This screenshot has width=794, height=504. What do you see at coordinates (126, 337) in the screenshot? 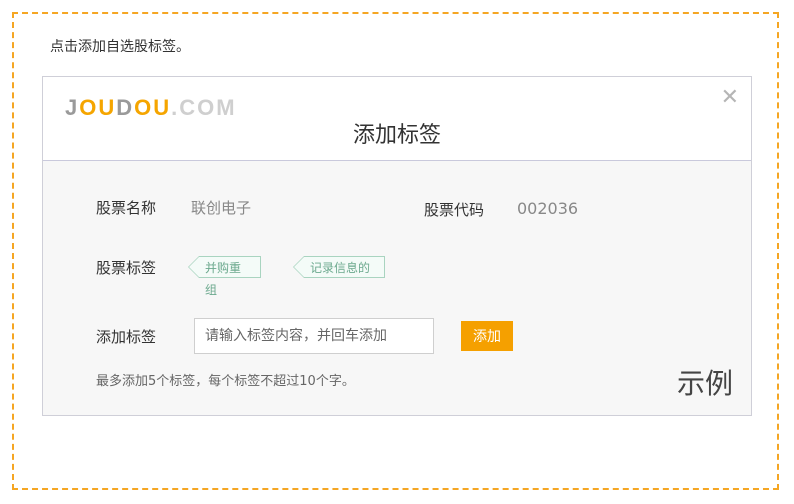
I see `add-tag-label: 添加标签` at bounding box center [126, 337].